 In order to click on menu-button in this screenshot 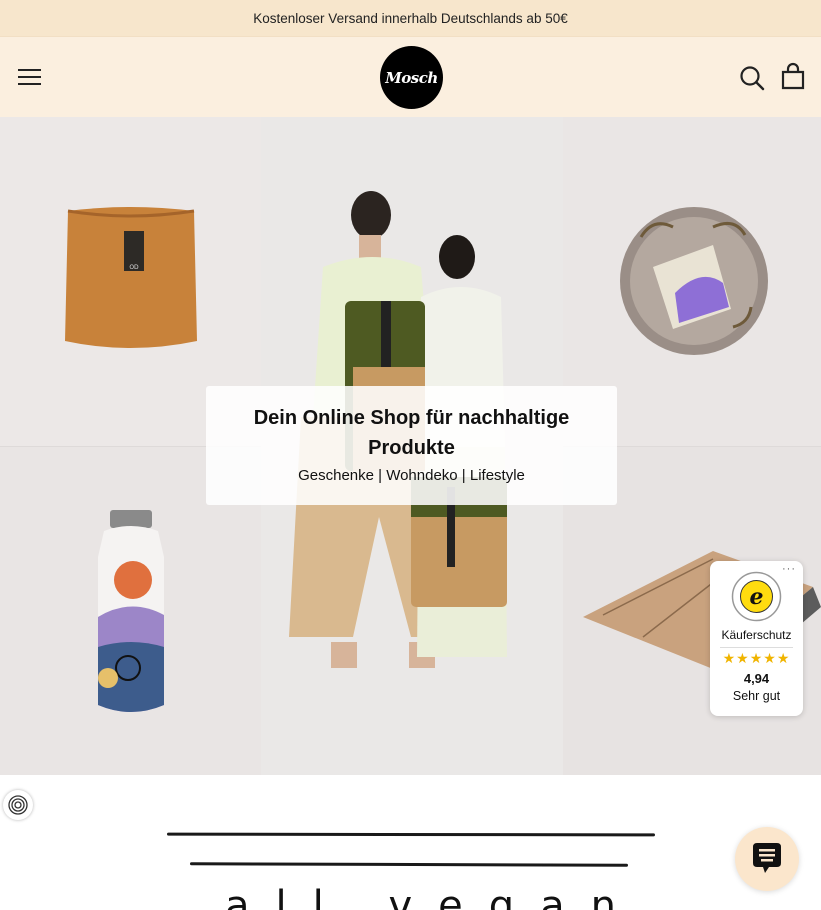, I will do `click(30, 77)`.